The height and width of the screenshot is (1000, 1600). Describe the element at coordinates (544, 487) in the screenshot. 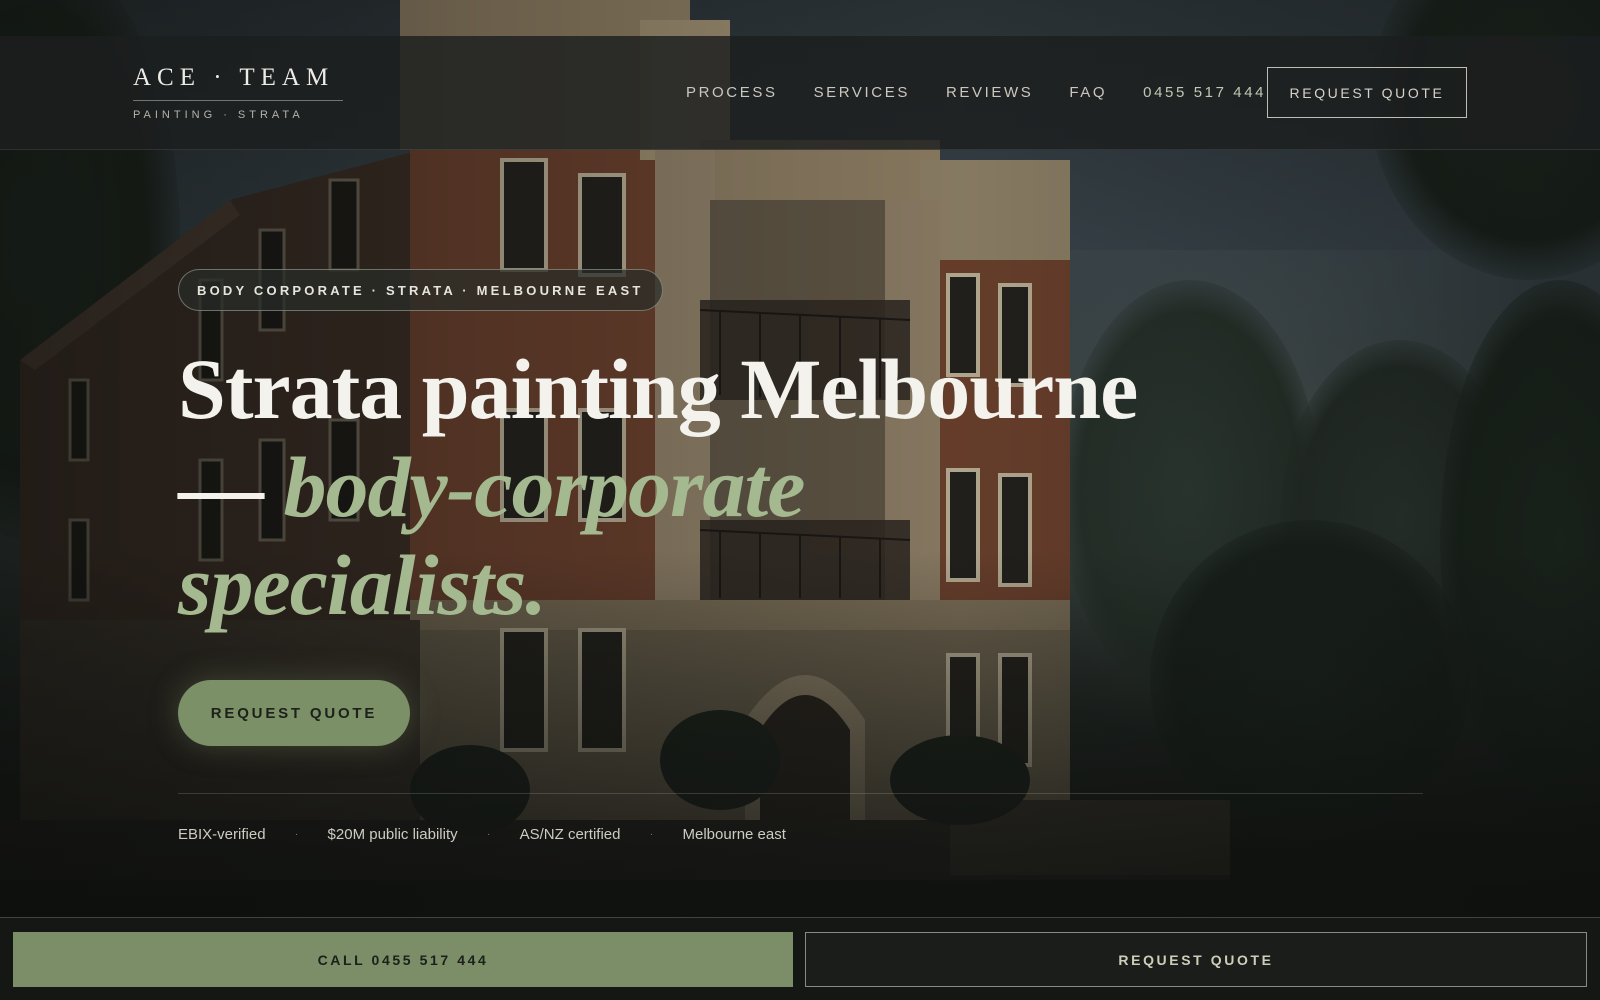

I see `headline-accent-1: body-corporate` at that location.